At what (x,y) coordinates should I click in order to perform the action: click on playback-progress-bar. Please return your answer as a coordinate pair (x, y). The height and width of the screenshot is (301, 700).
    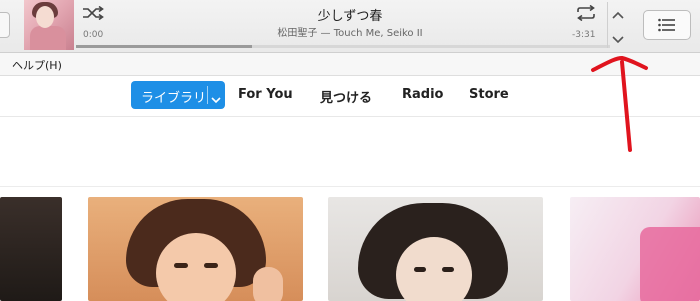
    Looking at the image, I should click on (343, 46).